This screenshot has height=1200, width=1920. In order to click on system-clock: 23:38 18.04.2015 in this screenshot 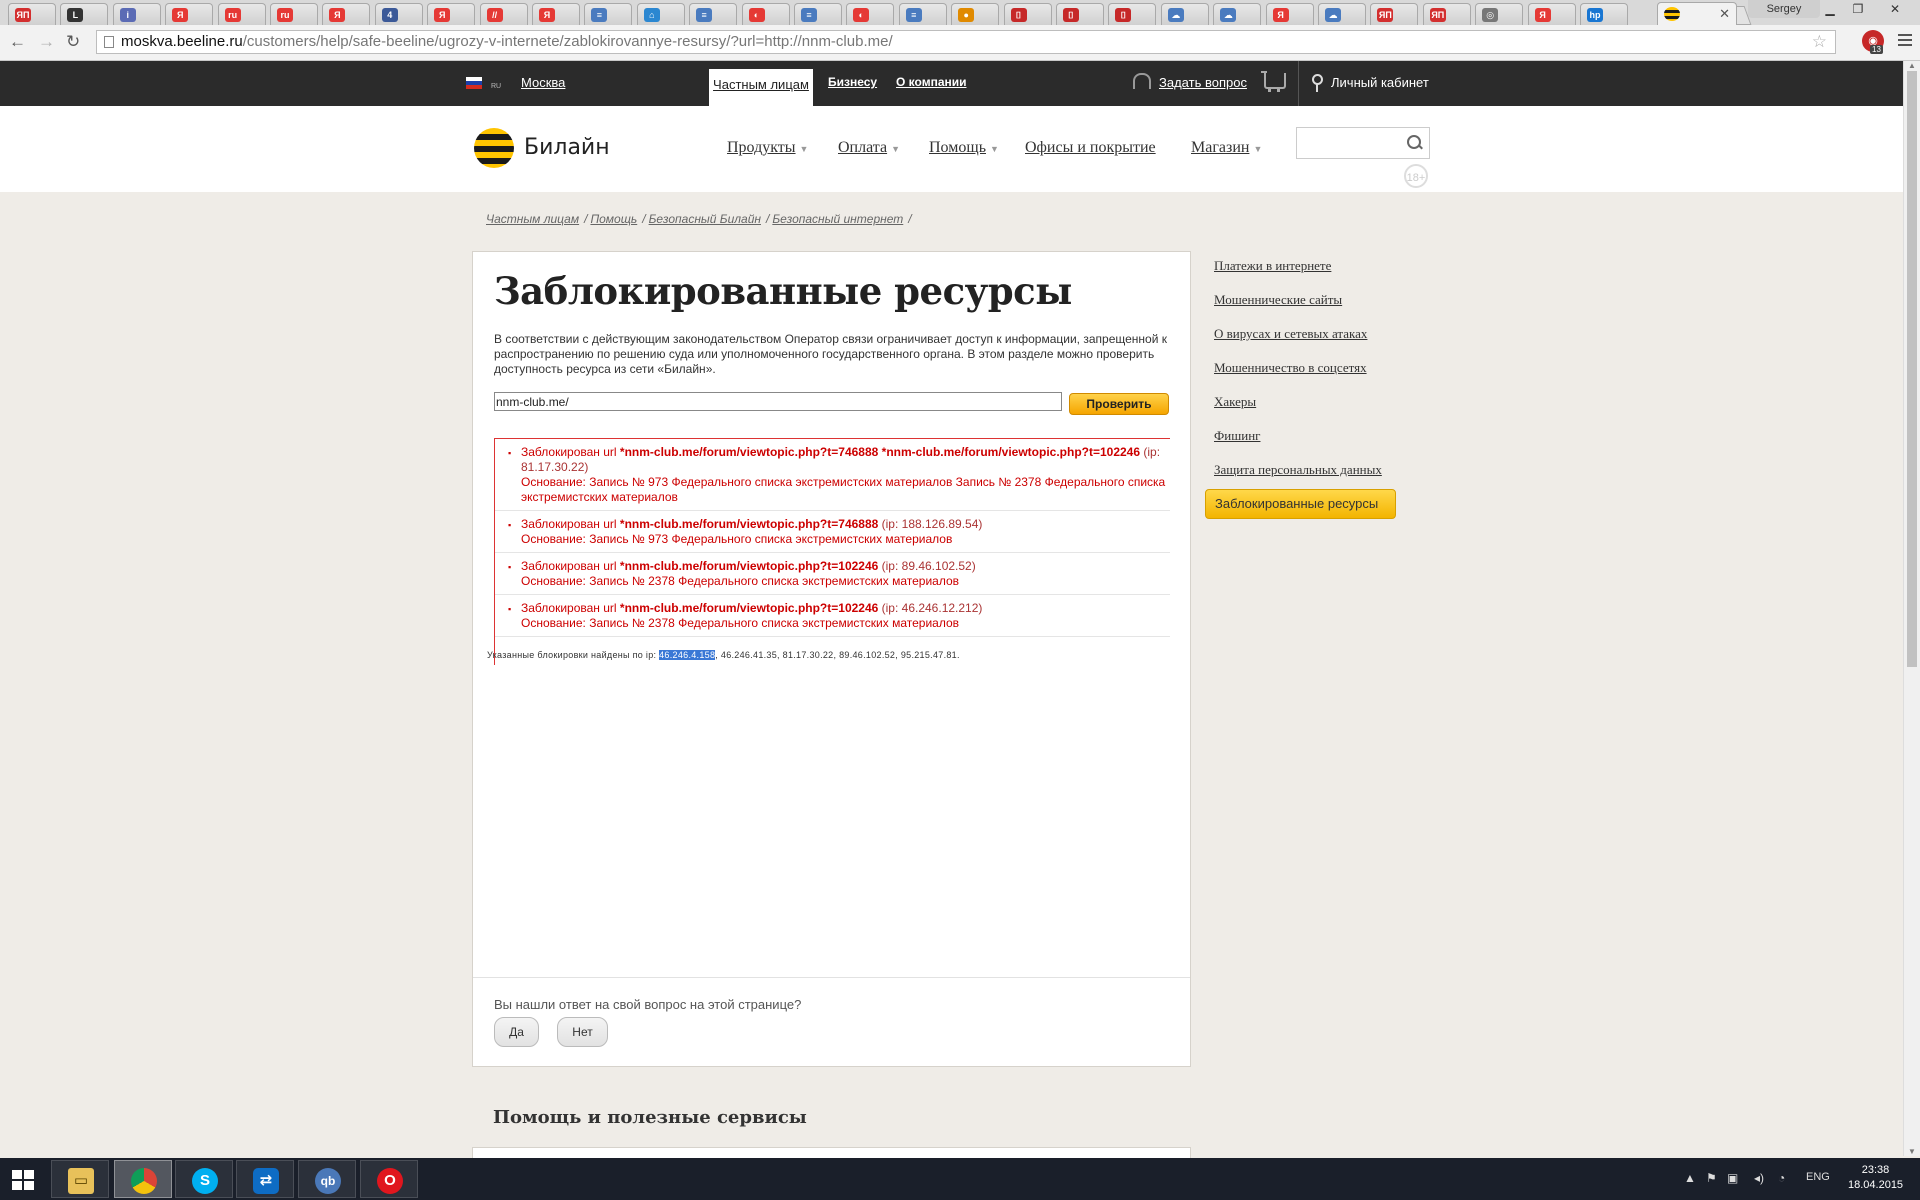, I will do `click(1875, 1178)`.